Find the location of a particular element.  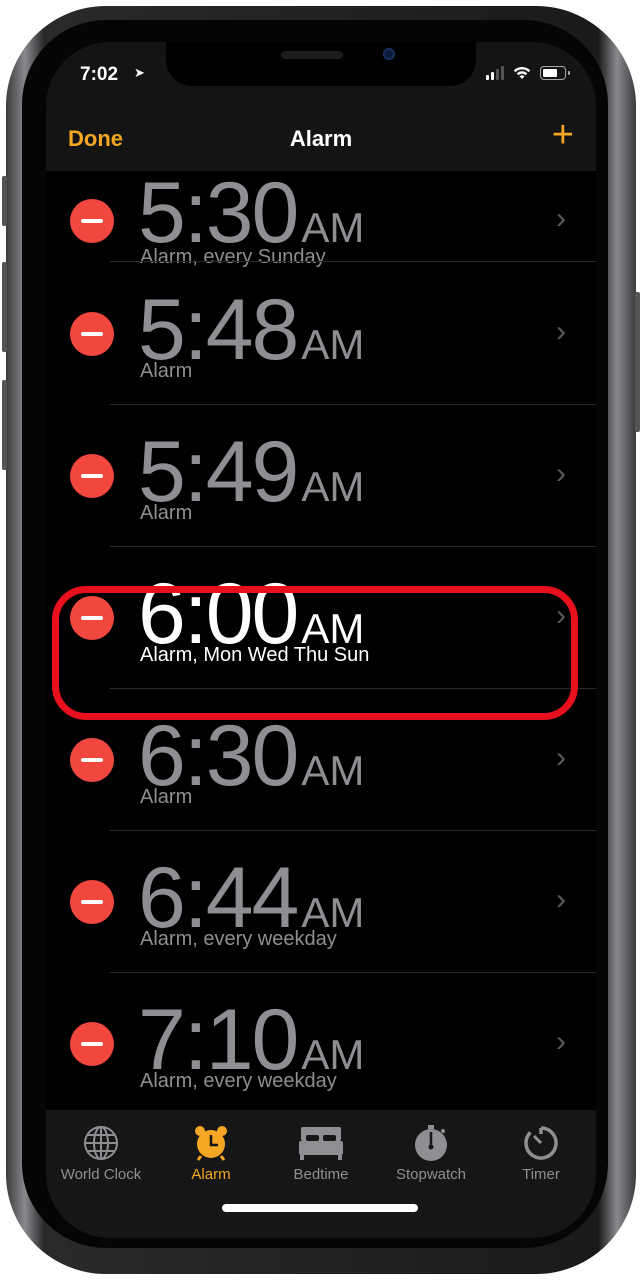

alarm-row: 7:10AM Alarm, every weekday › is located at coordinates (321, 1044).